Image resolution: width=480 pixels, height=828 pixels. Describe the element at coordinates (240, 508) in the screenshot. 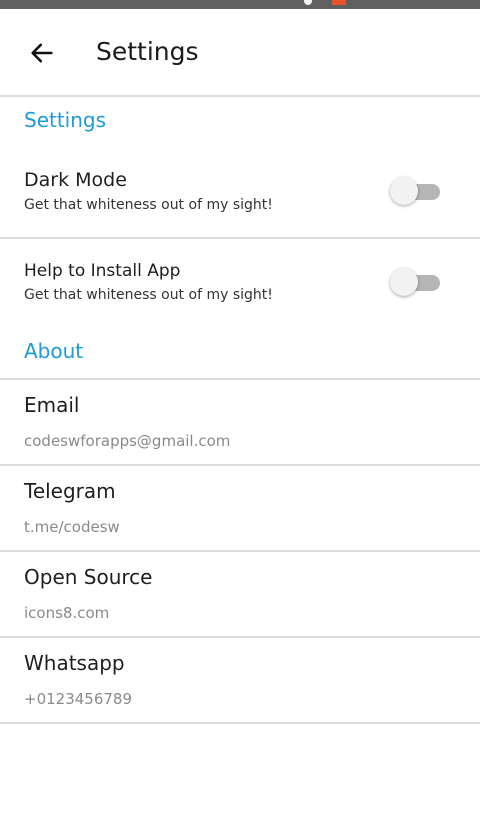

I see `about-item-telegram: Telegram t.me/codesw` at that location.